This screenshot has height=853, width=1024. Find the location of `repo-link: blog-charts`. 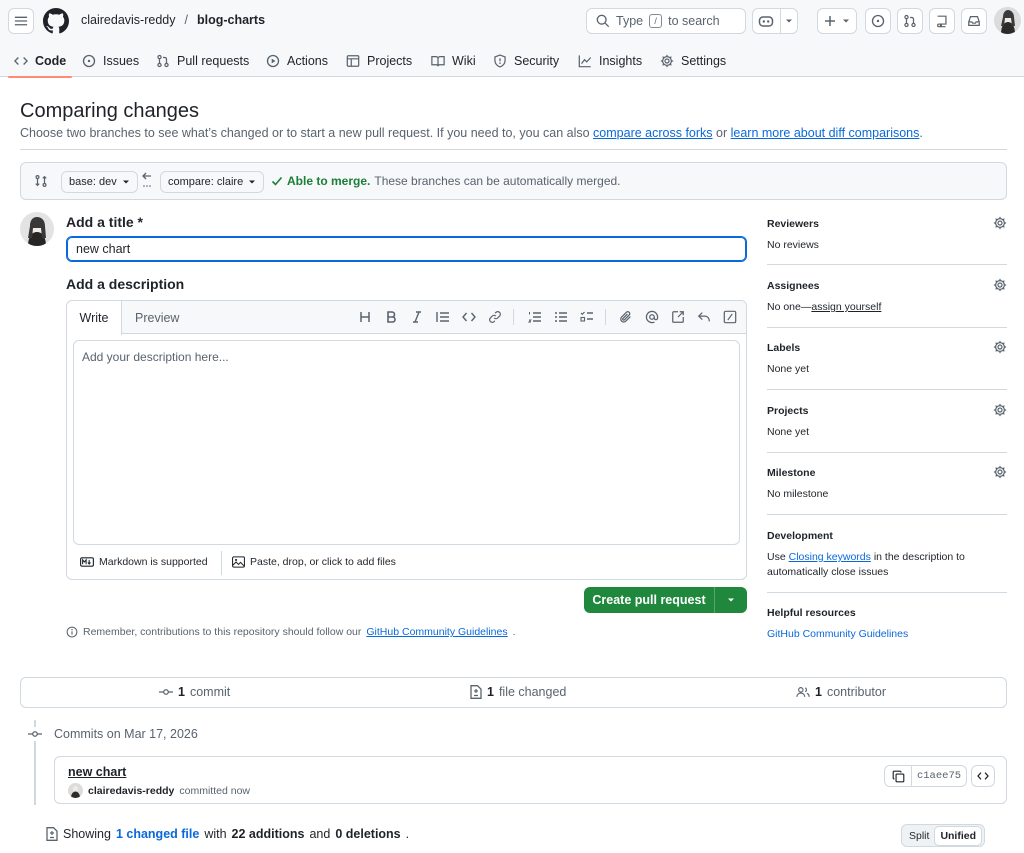

repo-link: blog-charts is located at coordinates (231, 20).